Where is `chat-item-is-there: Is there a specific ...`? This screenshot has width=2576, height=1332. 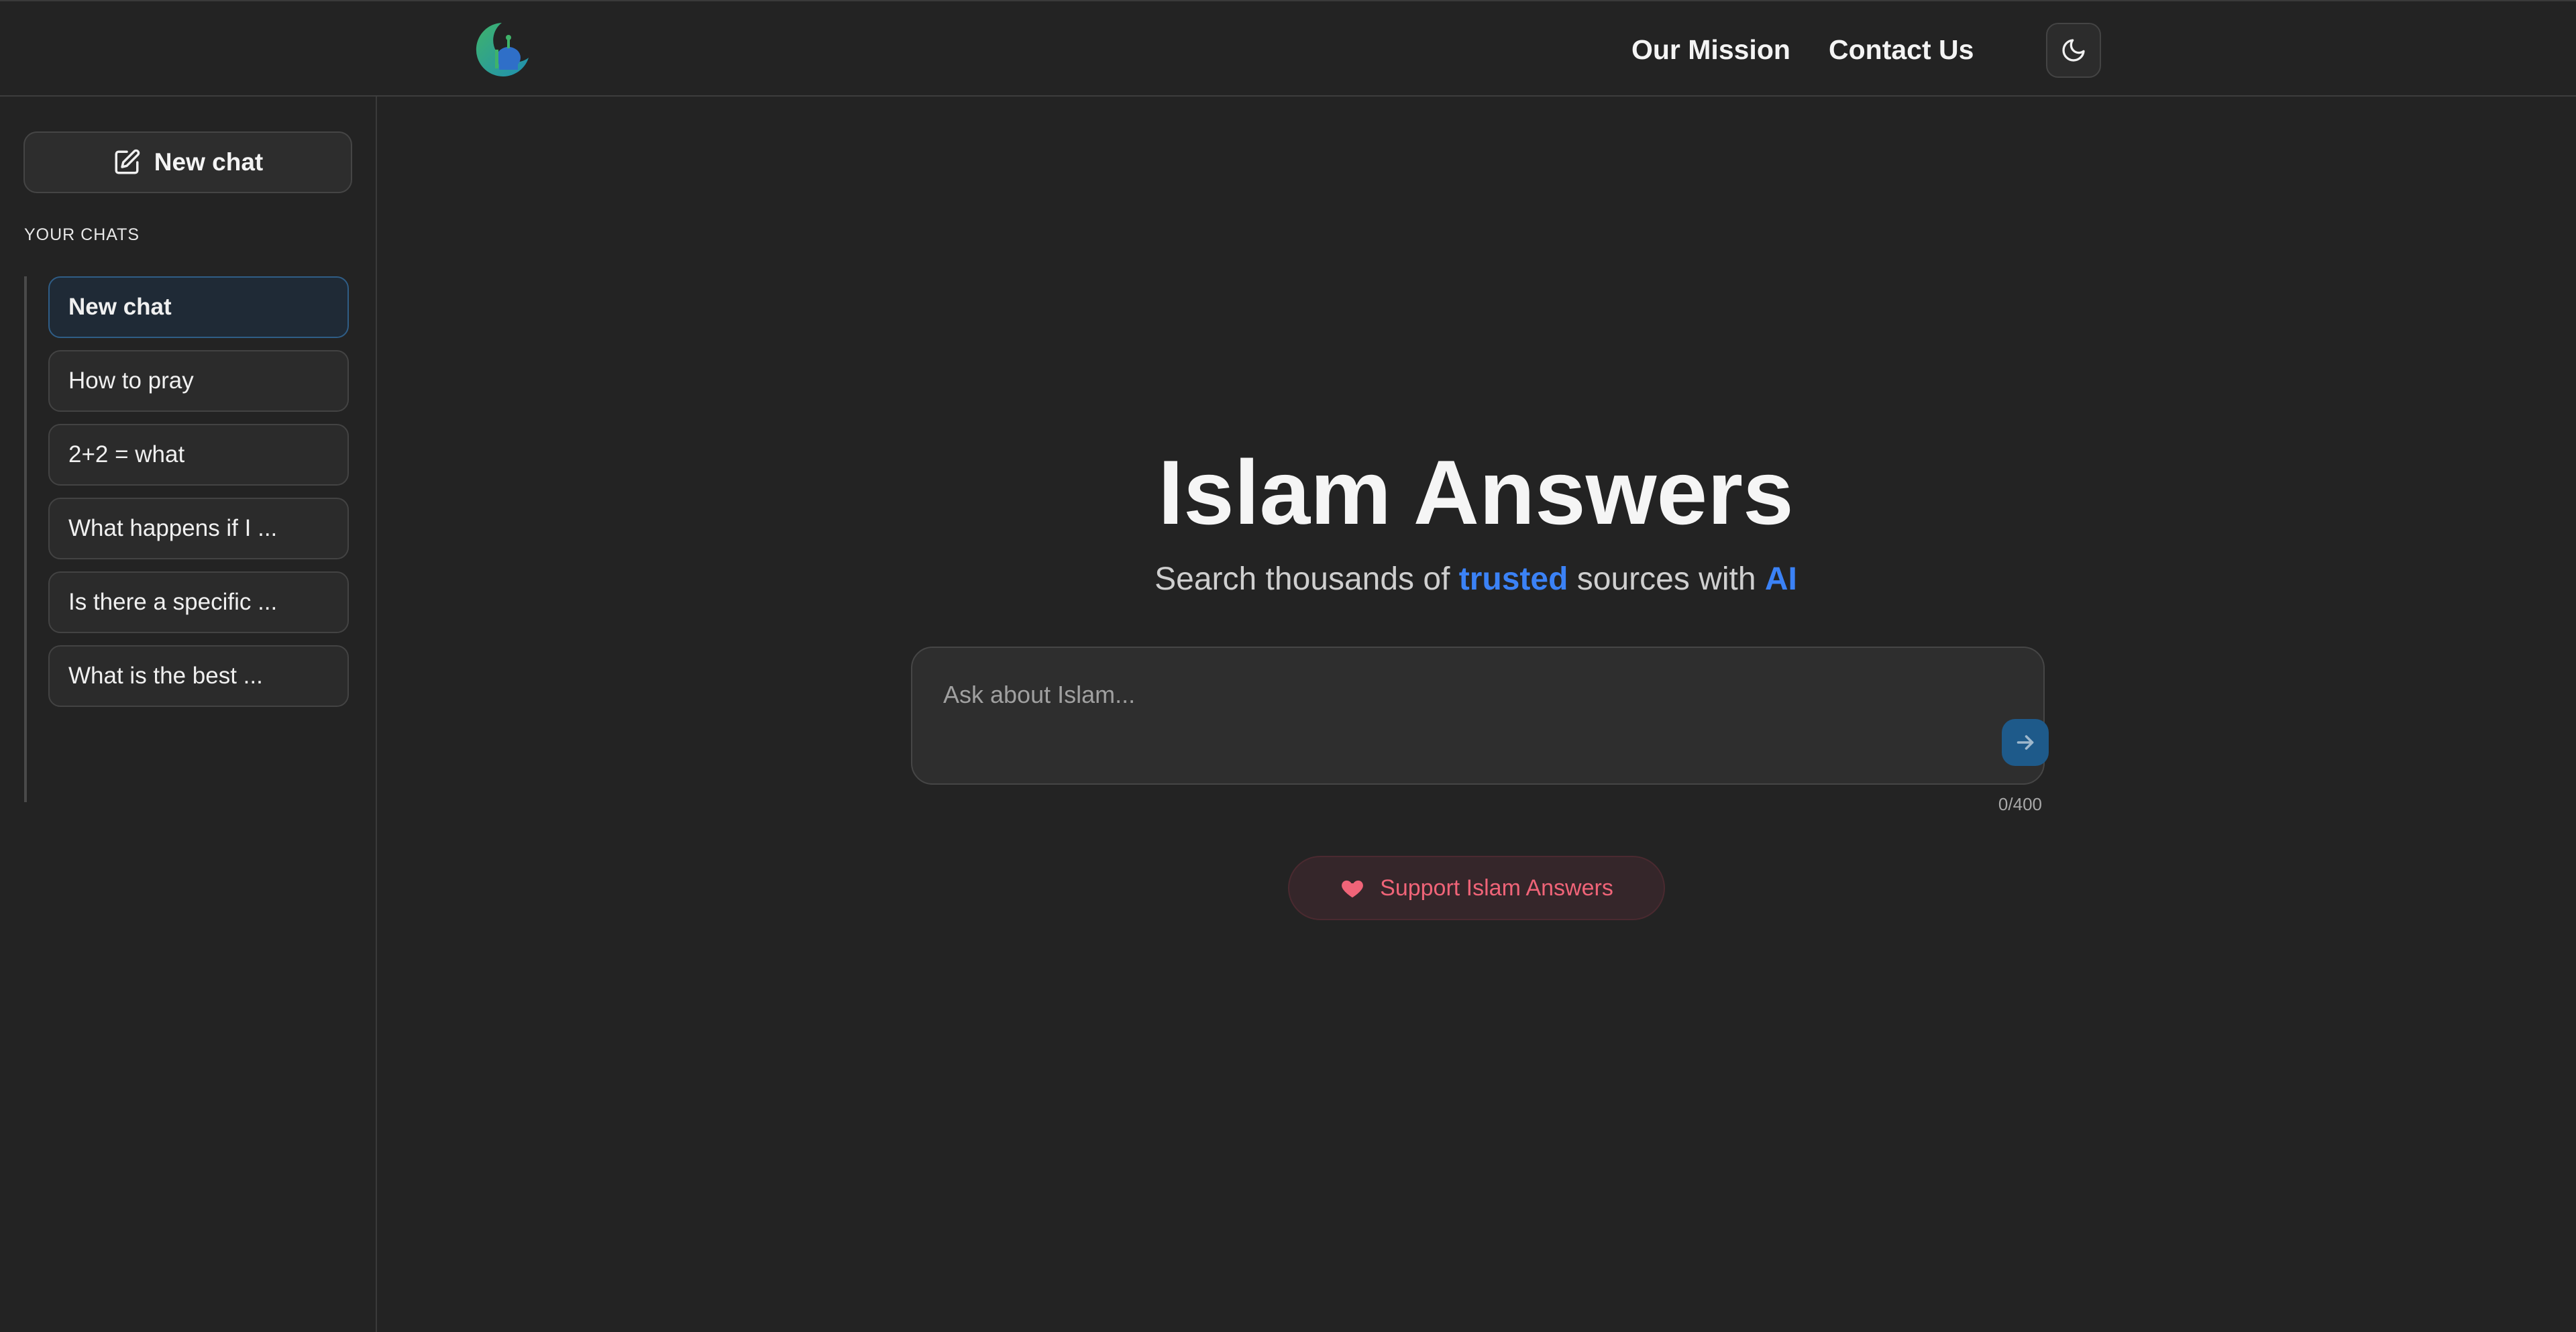
chat-item-is-there: Is there a specific ... is located at coordinates (198, 602).